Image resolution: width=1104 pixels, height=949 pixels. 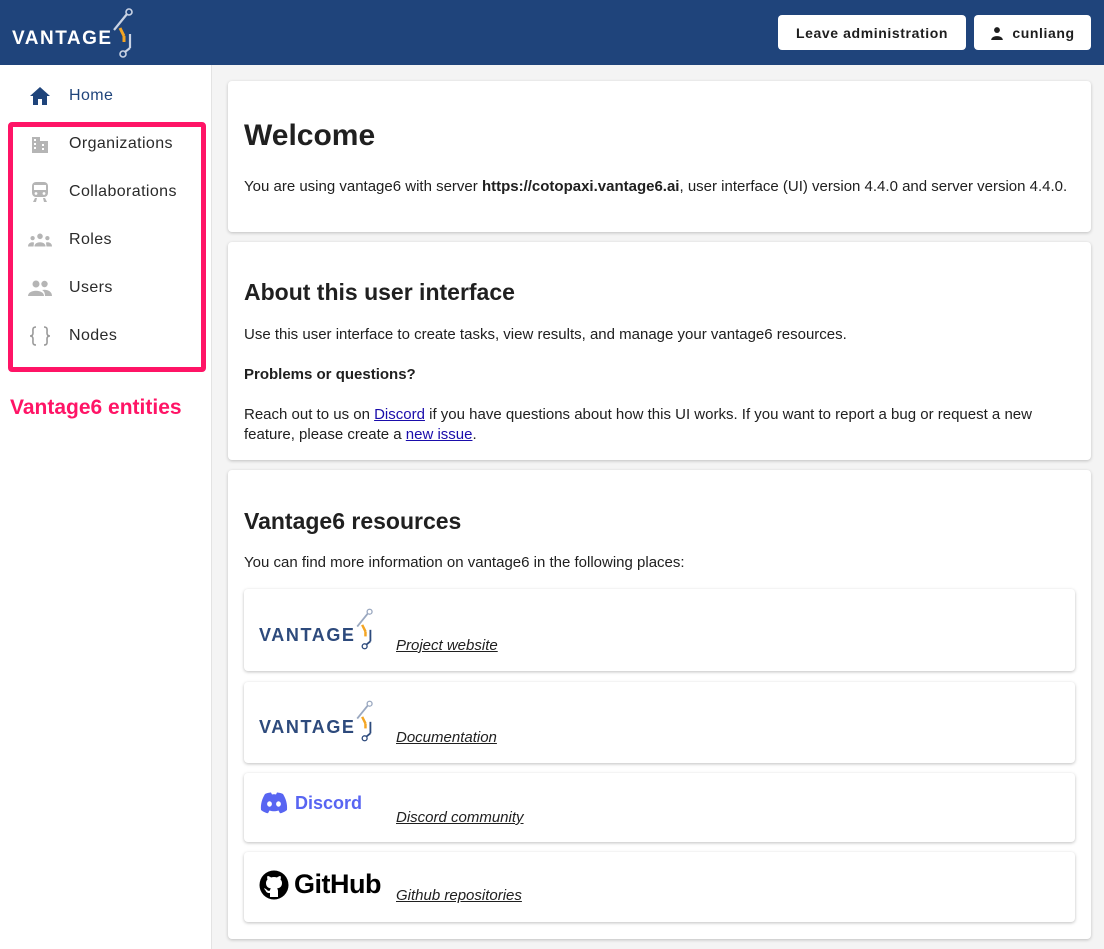 I want to click on project-website-link: Project website, so click(x=447, y=645).